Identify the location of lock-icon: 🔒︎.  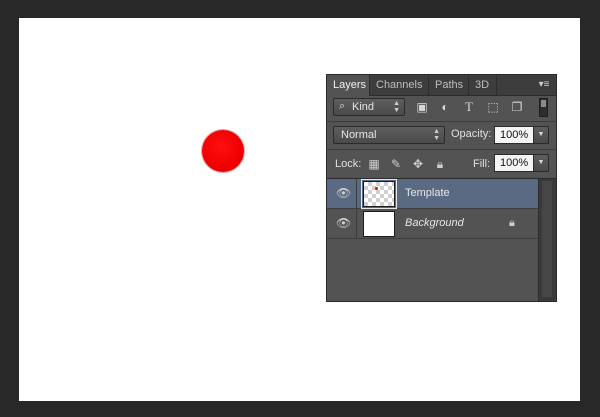
(512, 223).